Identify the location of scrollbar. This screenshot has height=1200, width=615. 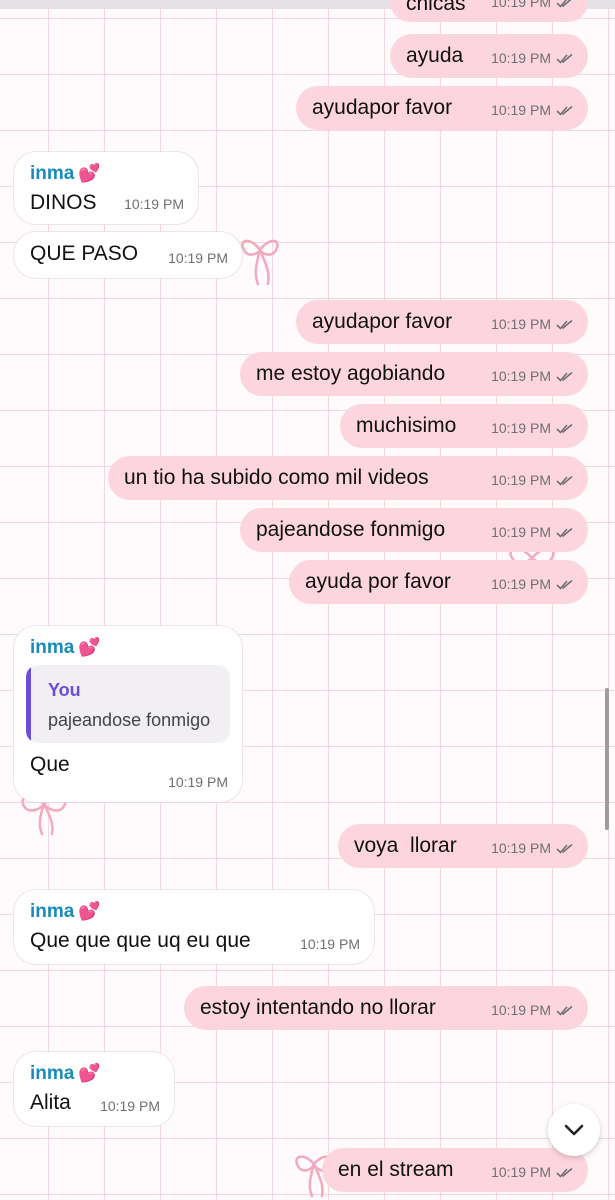
(607, 759).